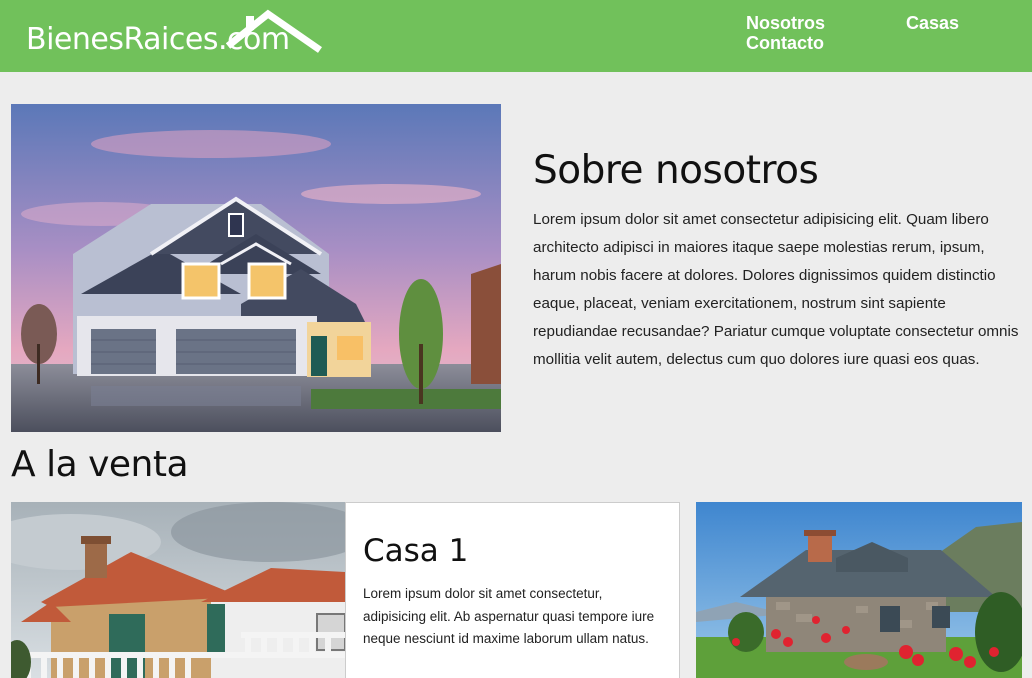 The height and width of the screenshot is (678, 1032). What do you see at coordinates (785, 43) in the screenshot?
I see `nav-link-contacto: Contacto` at bounding box center [785, 43].